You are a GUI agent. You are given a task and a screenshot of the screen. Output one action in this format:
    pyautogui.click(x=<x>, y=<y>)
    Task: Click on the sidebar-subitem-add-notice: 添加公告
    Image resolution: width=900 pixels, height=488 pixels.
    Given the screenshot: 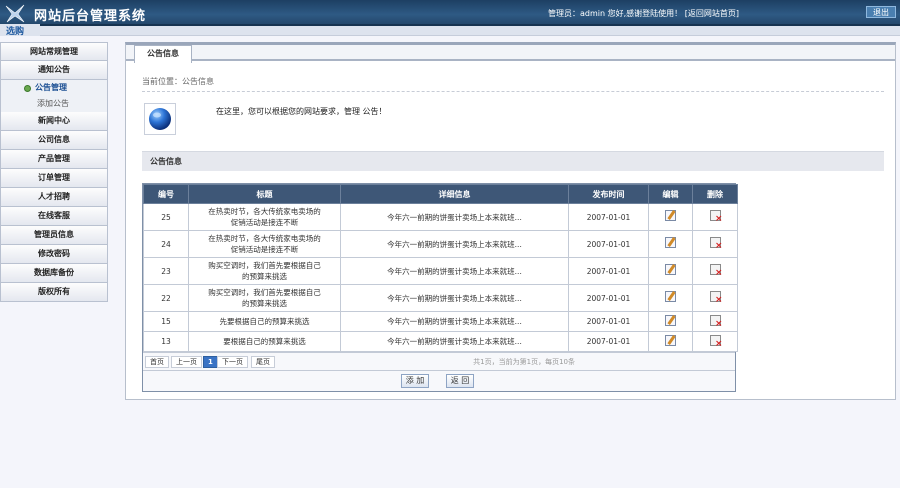 What is the action you would take?
    pyautogui.click(x=54, y=104)
    